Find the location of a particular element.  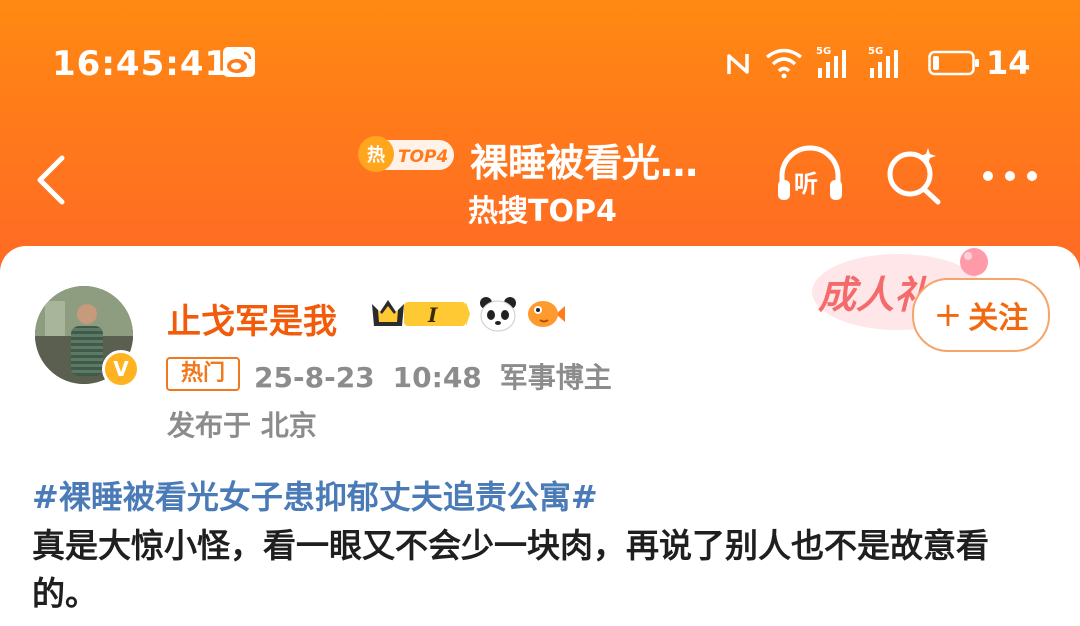

post-body-text: 真是大惊小怪，看一眼又不会少一块肉，再说了别人也不是故意看的。 is located at coordinates (510, 569).